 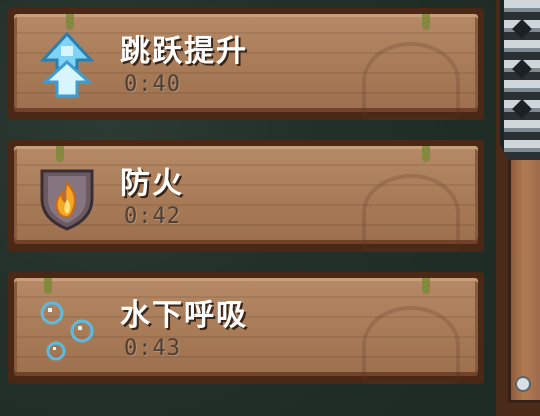 I want to click on effect-time: 0:42, so click(x=152, y=216).